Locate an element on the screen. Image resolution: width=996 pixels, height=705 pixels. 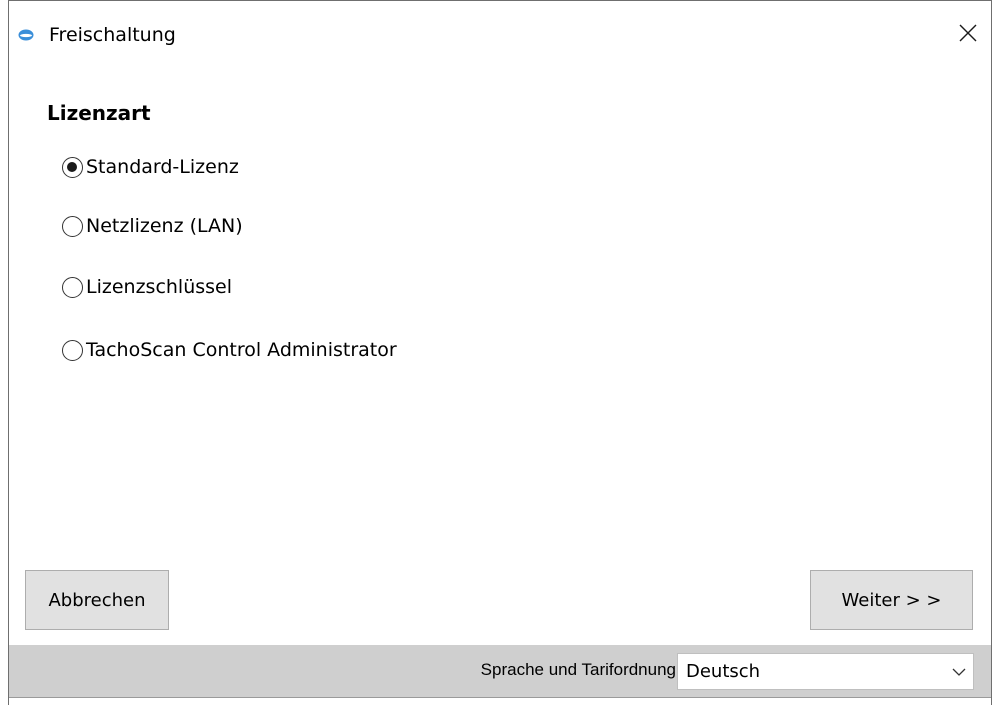
radio-label: Standard-Lizenz is located at coordinates (162, 167).